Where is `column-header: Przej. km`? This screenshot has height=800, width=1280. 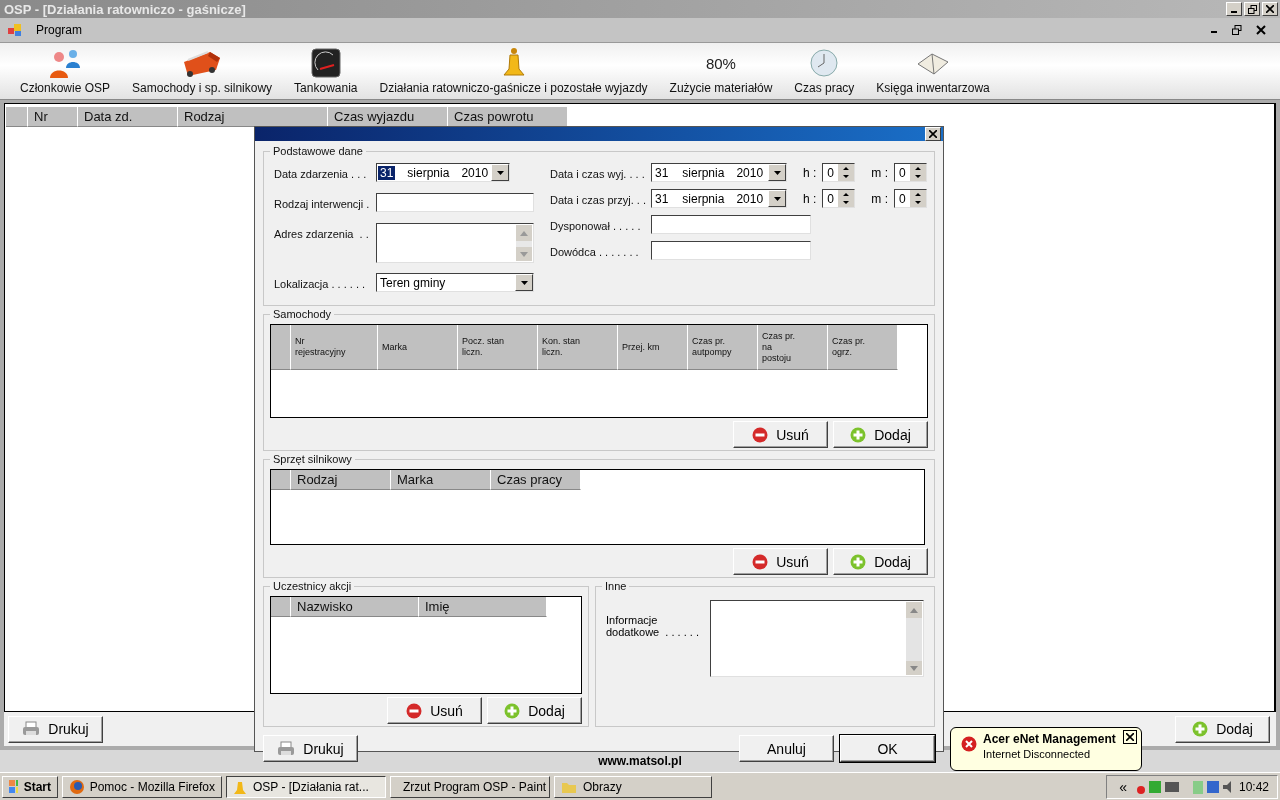
column-header: Przej. km is located at coordinates (653, 347).